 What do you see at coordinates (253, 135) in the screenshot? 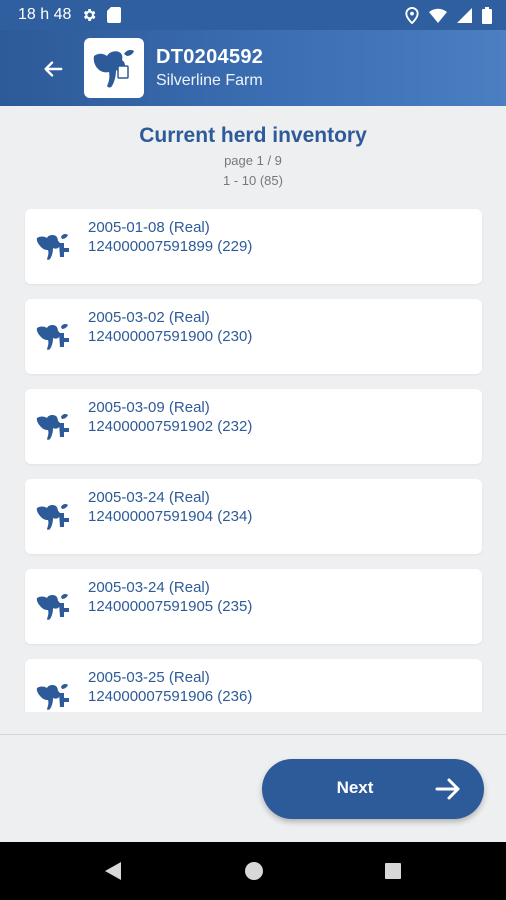
I see `page-title: Current herd inventory` at bounding box center [253, 135].